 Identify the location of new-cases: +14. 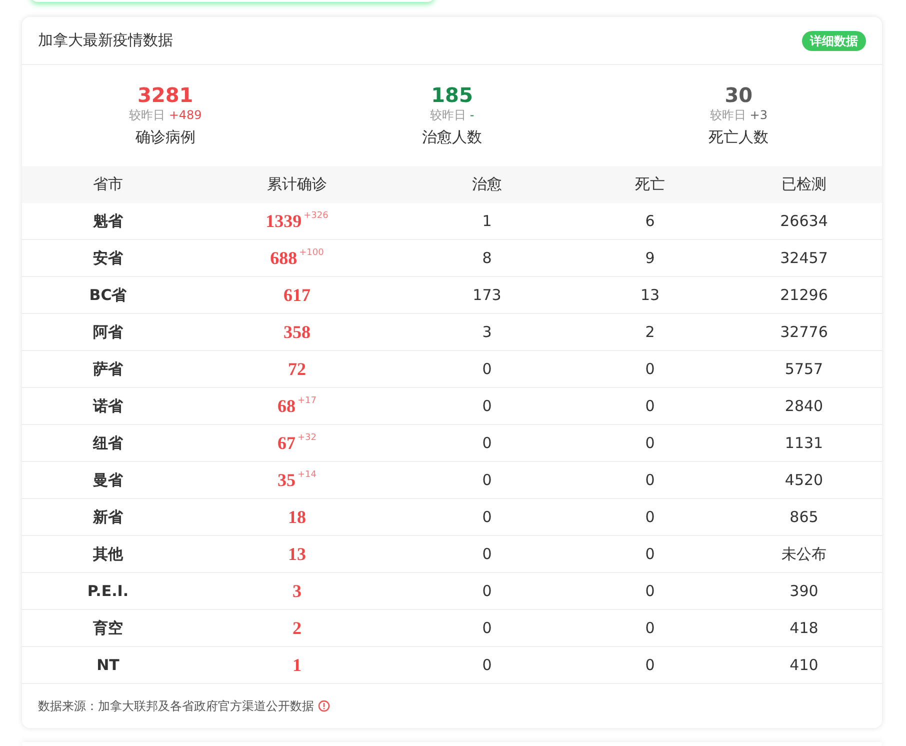
(307, 475).